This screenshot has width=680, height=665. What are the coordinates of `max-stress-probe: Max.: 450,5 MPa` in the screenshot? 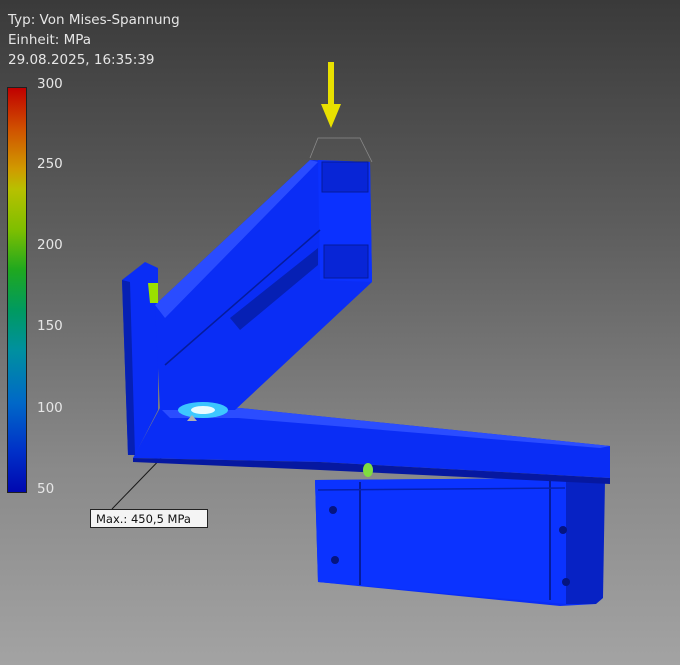 It's located at (149, 518).